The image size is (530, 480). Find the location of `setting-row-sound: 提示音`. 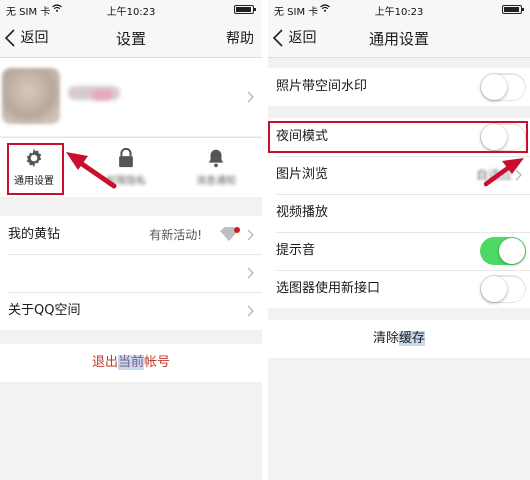

setting-row-sound: 提示音 is located at coordinates (399, 251).